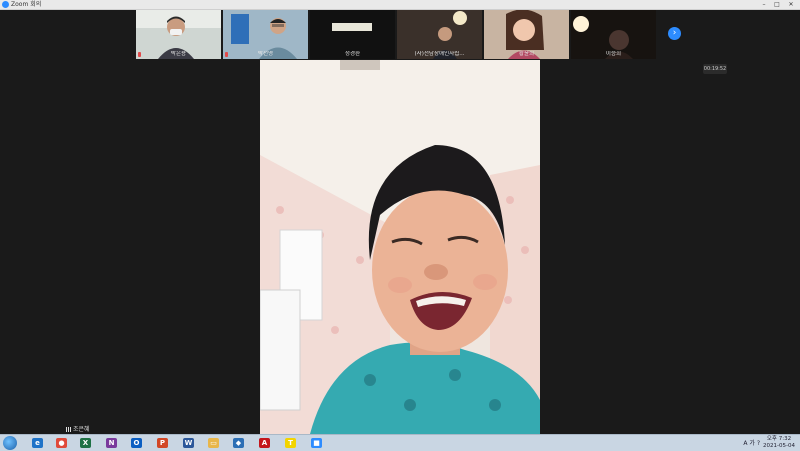 This screenshot has height=451, width=800. What do you see at coordinates (400, 442) in the screenshot?
I see `windows-taskbar: e ● X N O P W ▭ ◆ A T ■ A 가 ? 오후 7:32 2021-05-04` at bounding box center [400, 442].